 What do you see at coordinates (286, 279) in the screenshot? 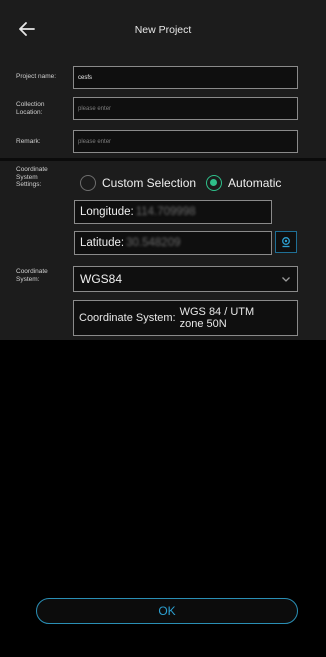
I see `chevron-down-icon` at bounding box center [286, 279].